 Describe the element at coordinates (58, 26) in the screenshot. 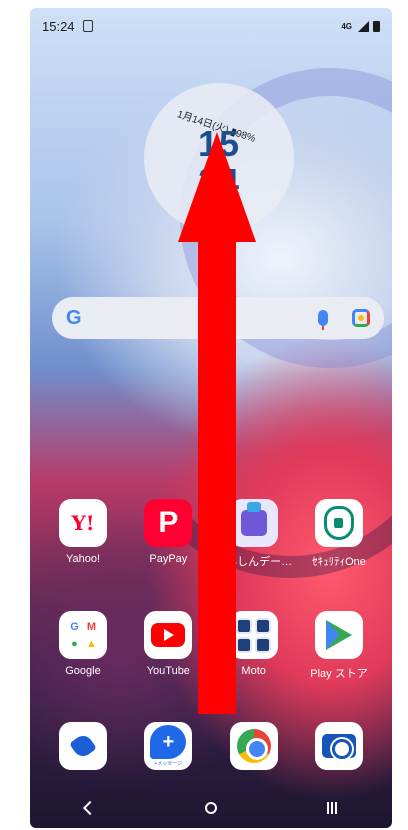

I see `status-time: 15:24` at that location.